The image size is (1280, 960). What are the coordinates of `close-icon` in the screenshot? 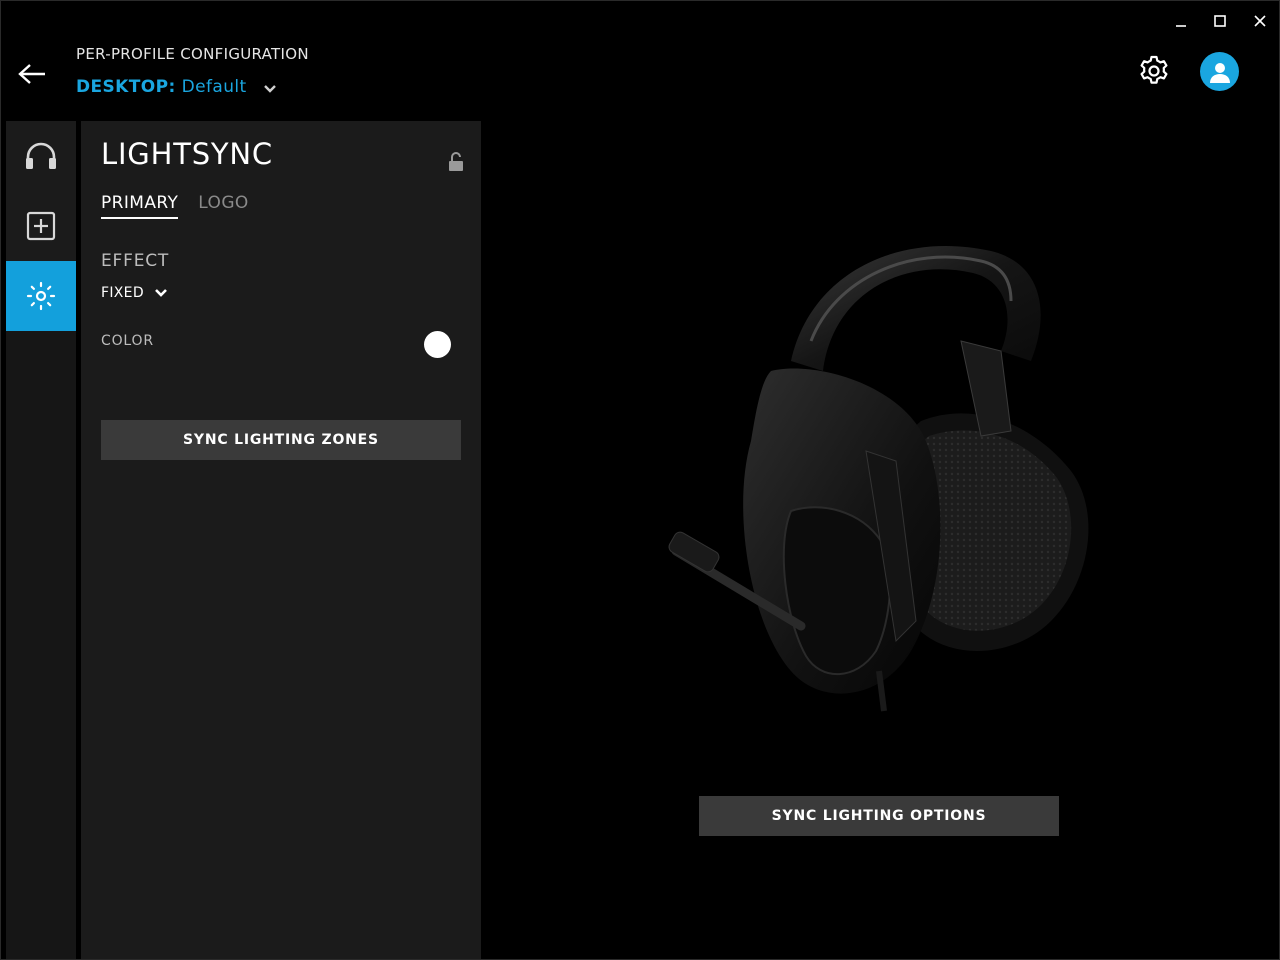 It's located at (1260, 21).